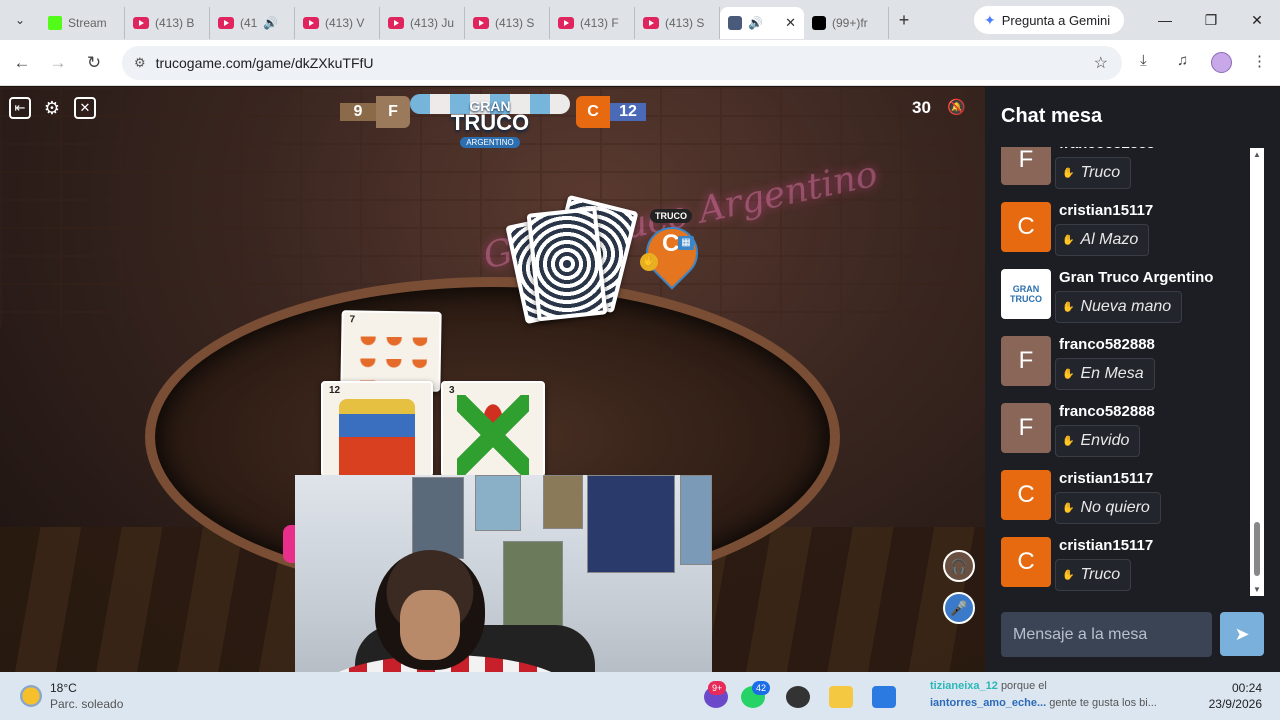 The image size is (1280, 720). Describe the element at coordinates (964, 686) in the screenshot. I see `chat-overlay-user: tizianeixa_12` at that location.